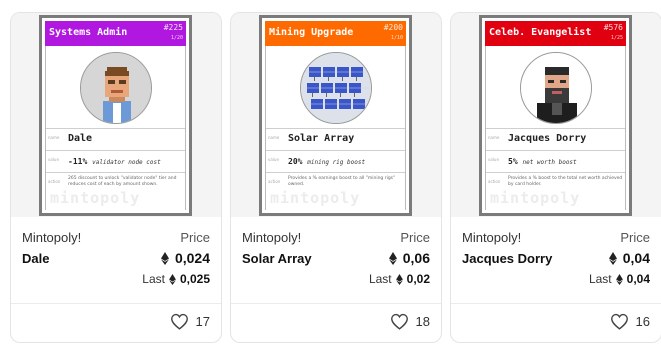 The height and width of the screenshot is (348, 661). Describe the element at coordinates (202, 321) in the screenshot. I see `like-count: 17` at that location.